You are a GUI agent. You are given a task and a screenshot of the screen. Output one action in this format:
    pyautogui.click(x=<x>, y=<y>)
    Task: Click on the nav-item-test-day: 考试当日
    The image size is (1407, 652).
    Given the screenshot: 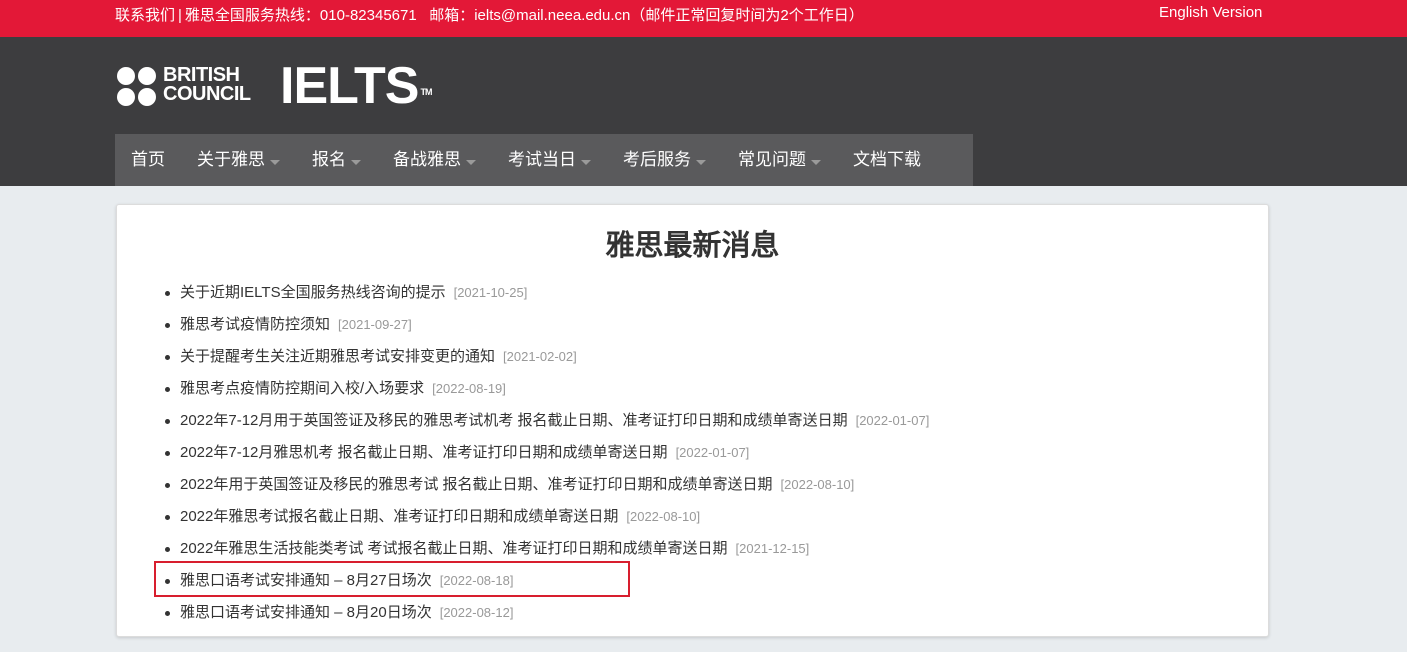 What is the action you would take?
    pyautogui.click(x=549, y=160)
    